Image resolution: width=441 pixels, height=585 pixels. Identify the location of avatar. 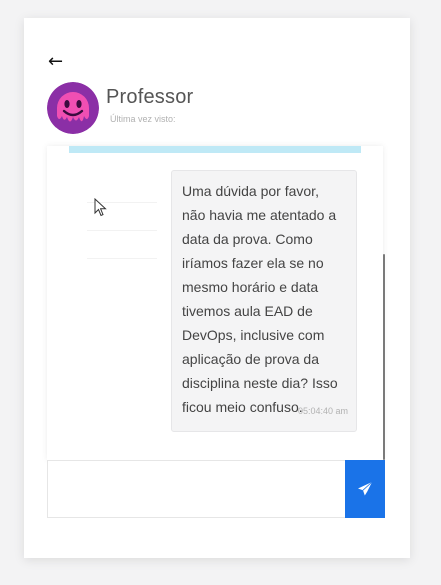
(73, 108).